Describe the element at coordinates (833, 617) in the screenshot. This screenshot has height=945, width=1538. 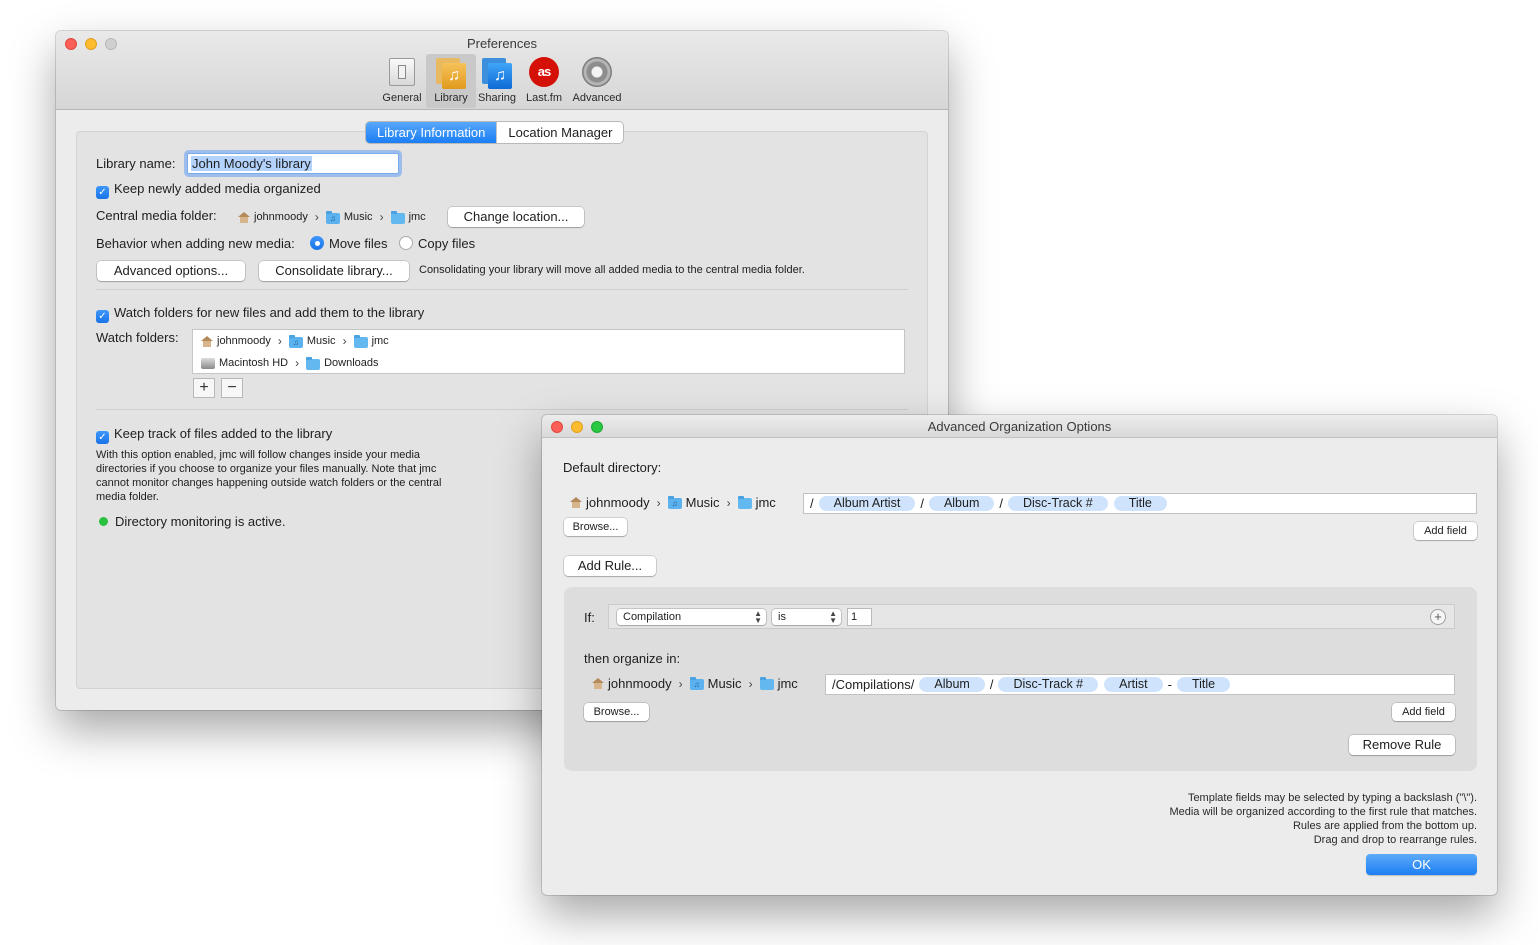
I see `popup-arrows-icon: ▲ ▼` at that location.